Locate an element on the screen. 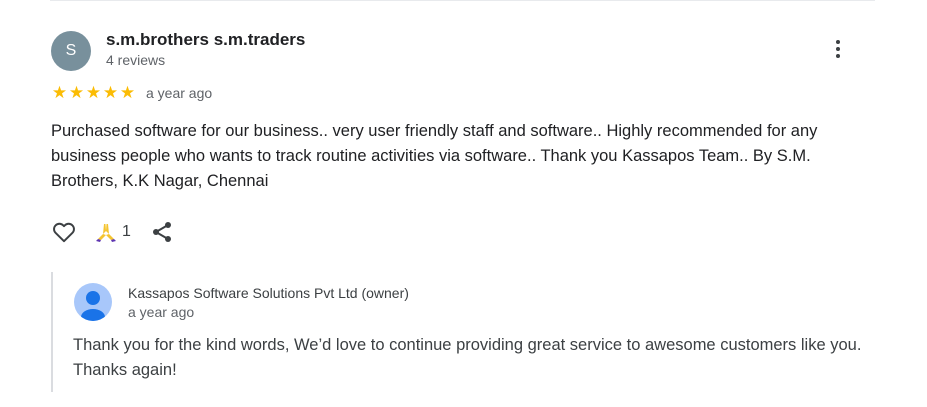 This screenshot has height=407, width=927. reaction-hands-icon is located at coordinates (106, 234).